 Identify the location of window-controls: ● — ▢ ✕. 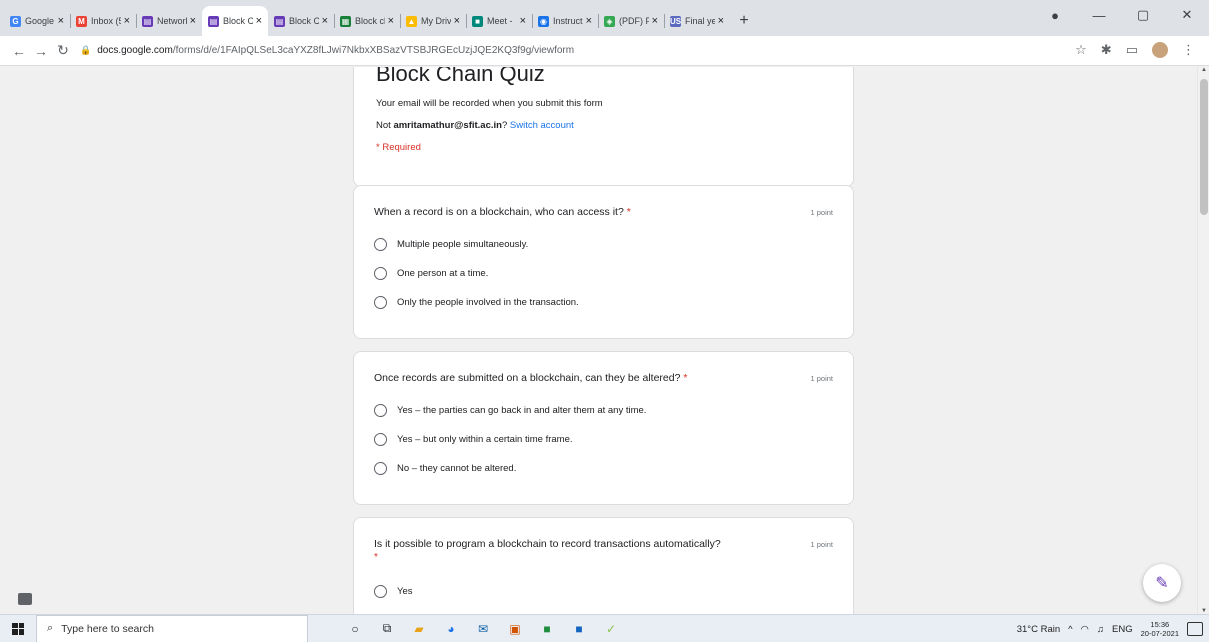
(1121, 15).